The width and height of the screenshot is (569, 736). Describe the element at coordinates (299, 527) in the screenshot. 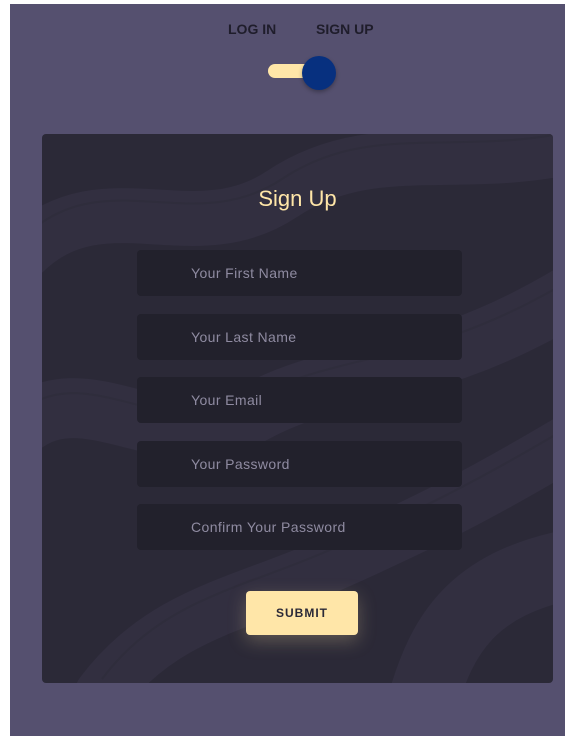

I see `confirm-password-input` at that location.